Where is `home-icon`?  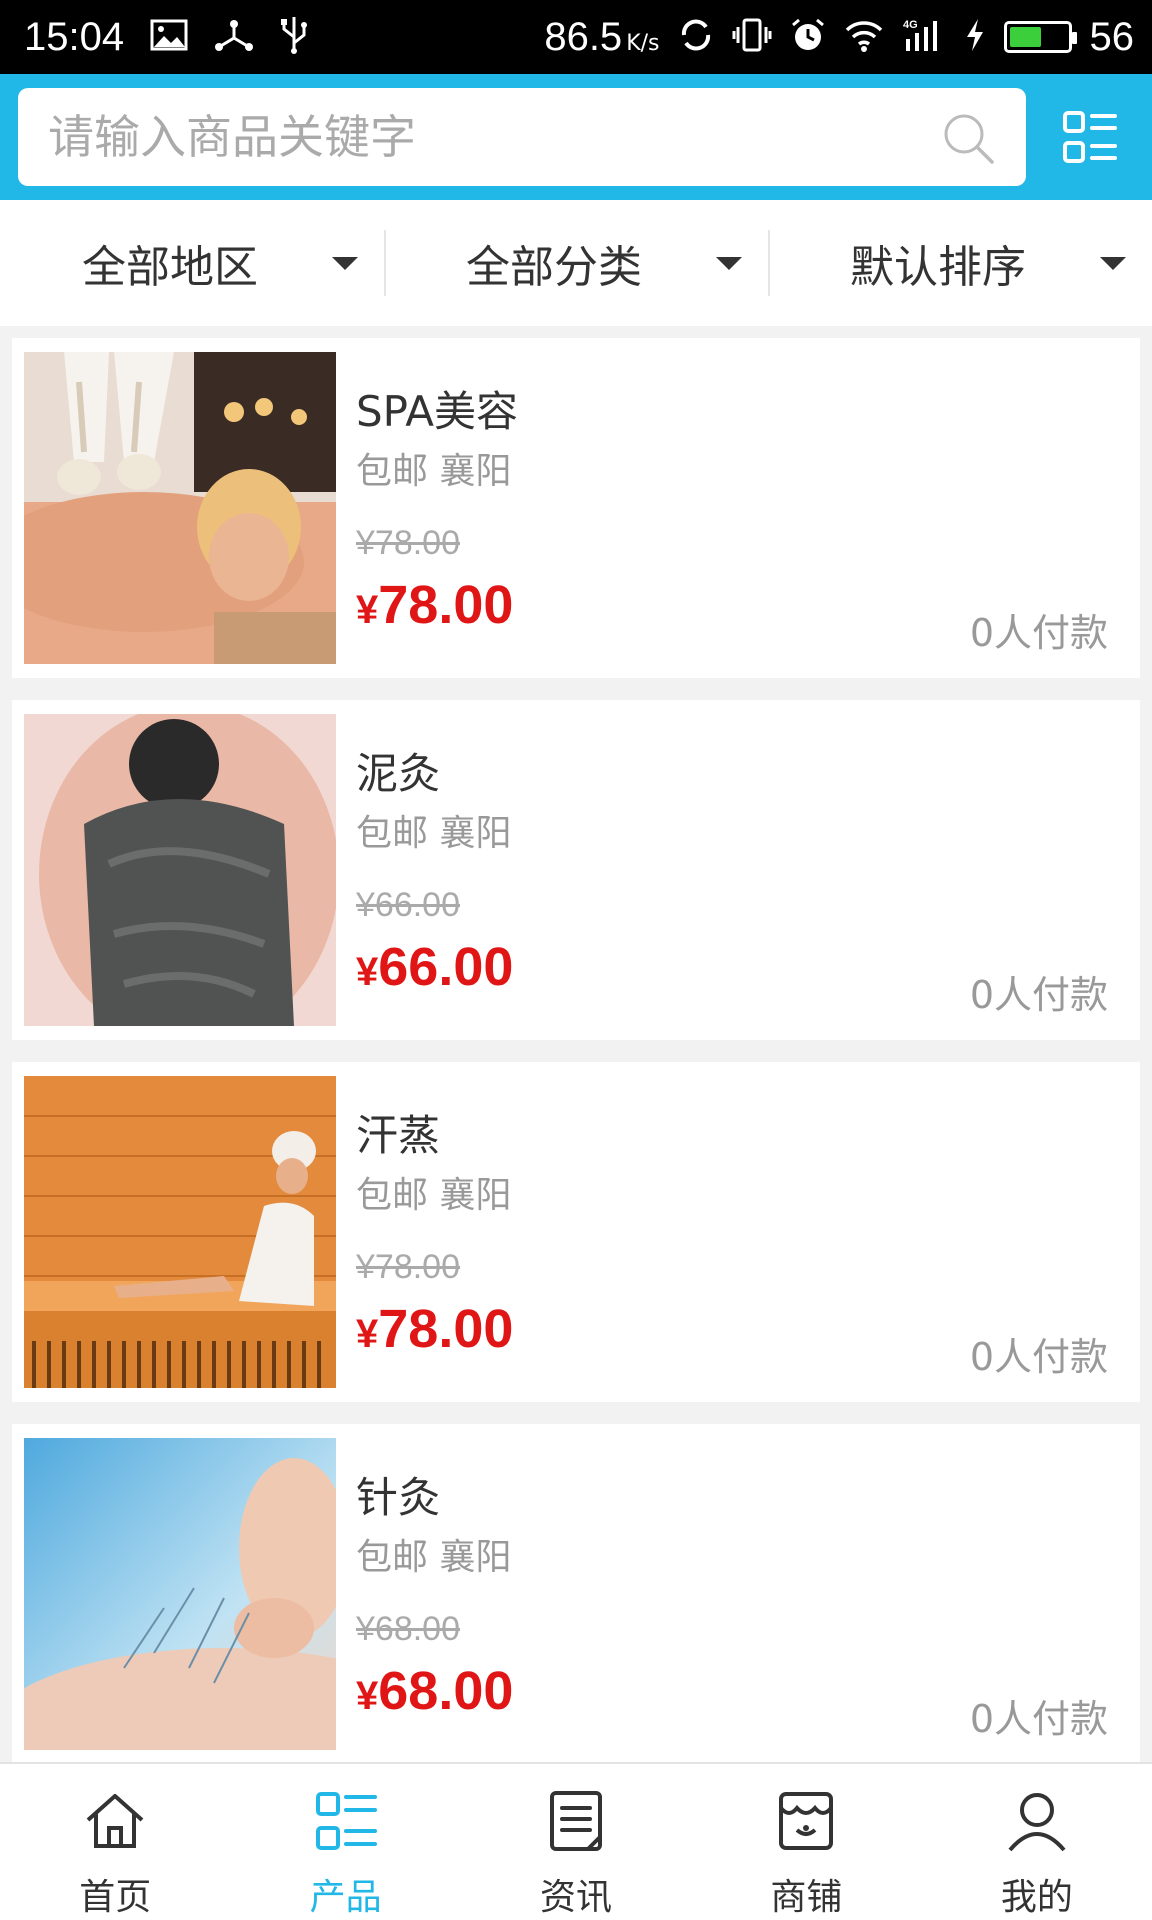 home-icon is located at coordinates (115, 1823).